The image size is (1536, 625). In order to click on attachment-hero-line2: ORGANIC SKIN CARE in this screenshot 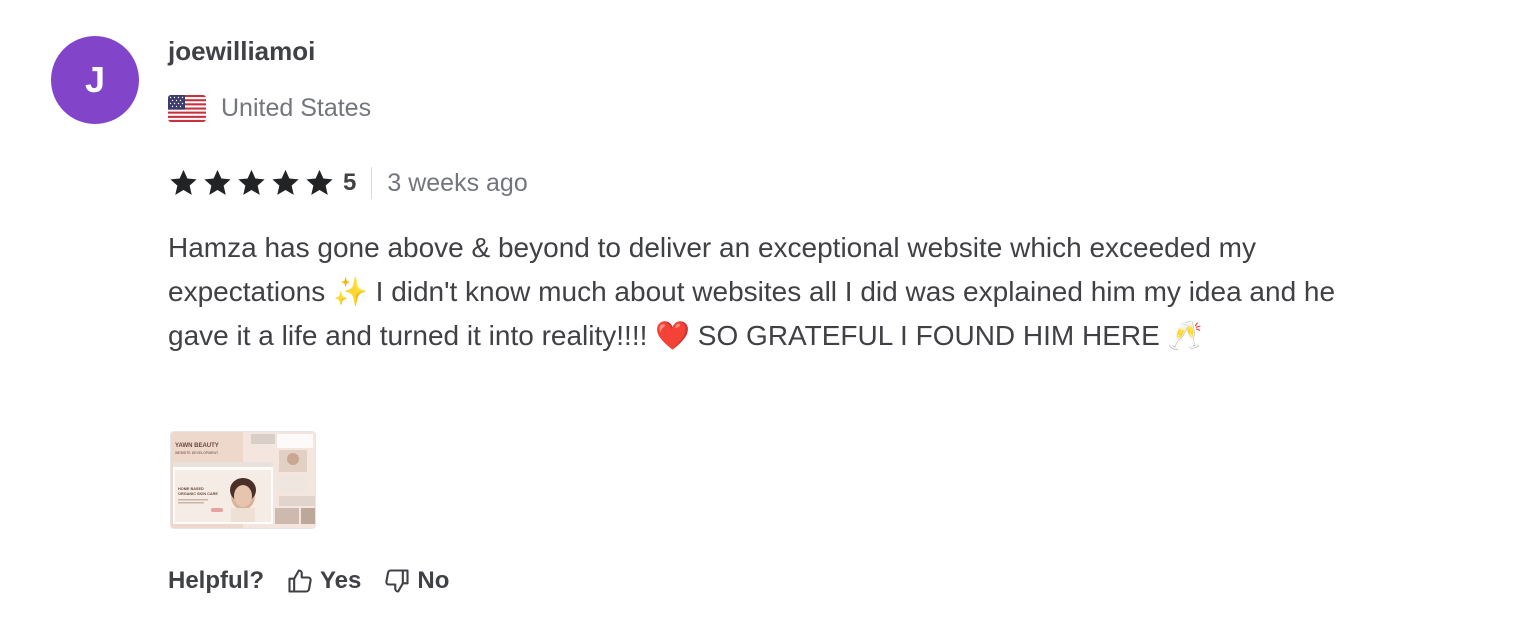, I will do `click(198, 494)`.